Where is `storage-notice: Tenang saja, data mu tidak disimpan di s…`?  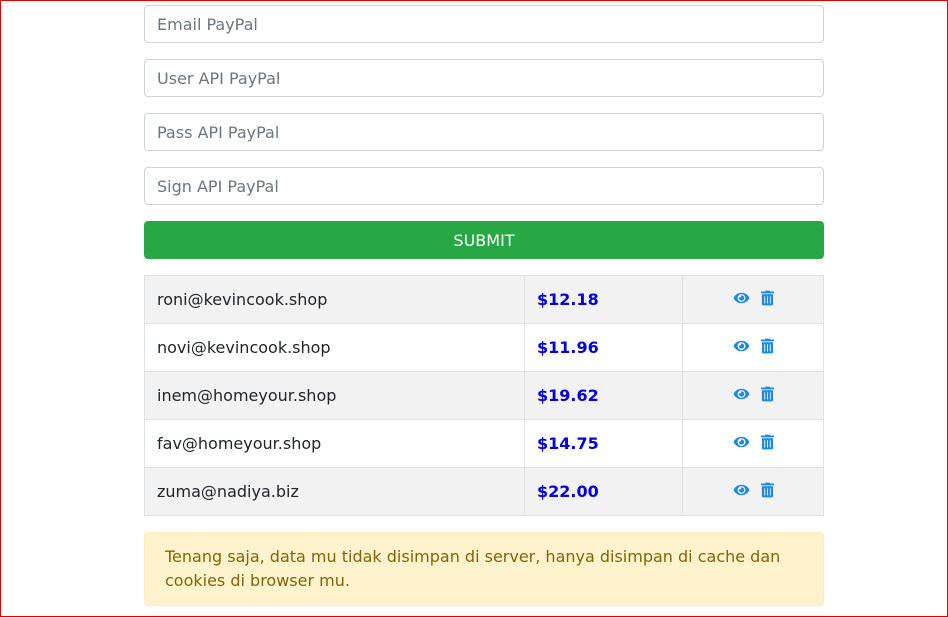
storage-notice: Tenang saja, data mu tidak disimpan di s… is located at coordinates (484, 569).